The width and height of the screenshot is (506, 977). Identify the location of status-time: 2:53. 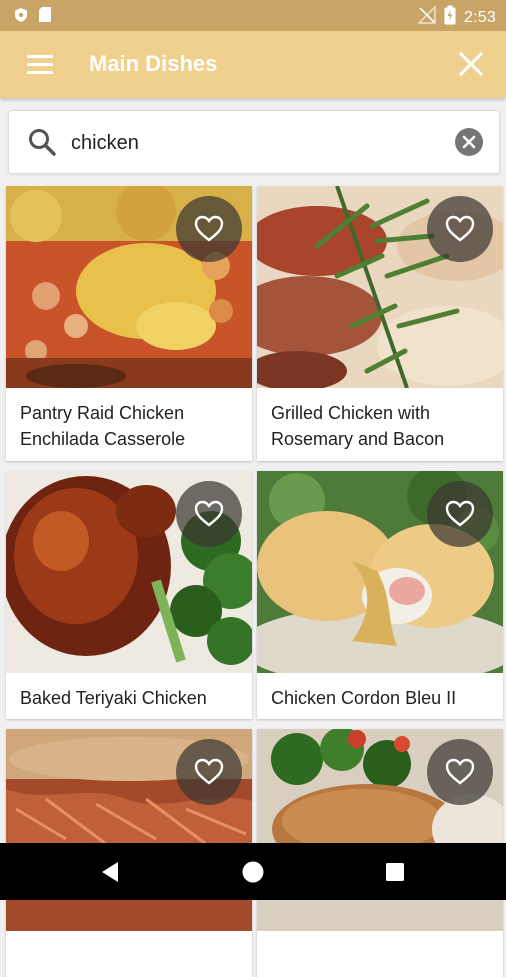
(480, 17).